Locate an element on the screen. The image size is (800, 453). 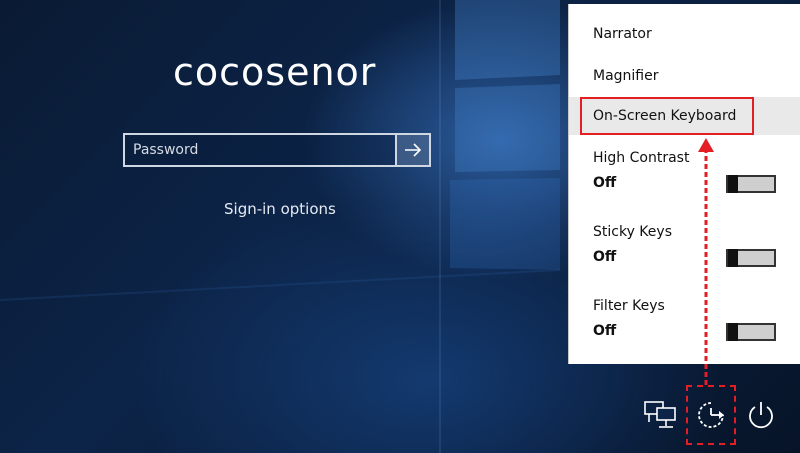
network-button is located at coordinates (660, 415).